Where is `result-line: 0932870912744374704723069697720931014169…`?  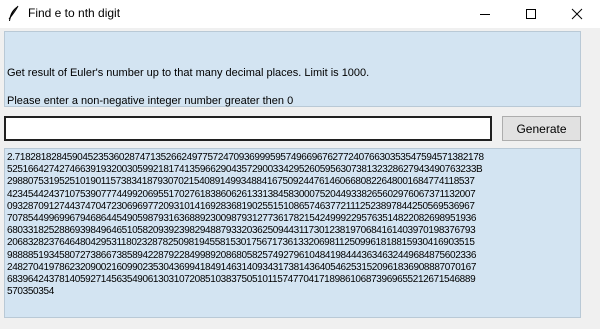
result-line: 0932870912744374704723069697720931014169… is located at coordinates (241, 206).